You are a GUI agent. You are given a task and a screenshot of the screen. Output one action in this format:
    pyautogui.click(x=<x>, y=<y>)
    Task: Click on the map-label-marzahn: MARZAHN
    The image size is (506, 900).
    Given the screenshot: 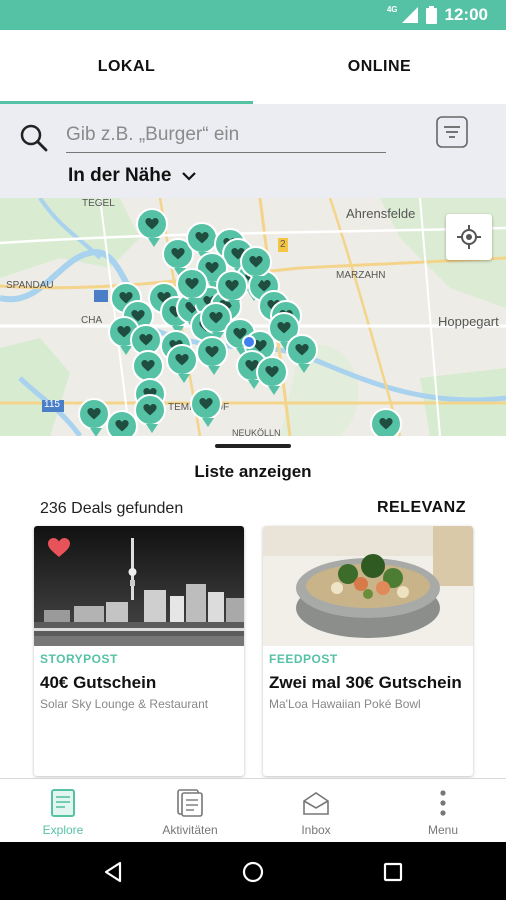 What is the action you would take?
    pyautogui.click(x=361, y=275)
    